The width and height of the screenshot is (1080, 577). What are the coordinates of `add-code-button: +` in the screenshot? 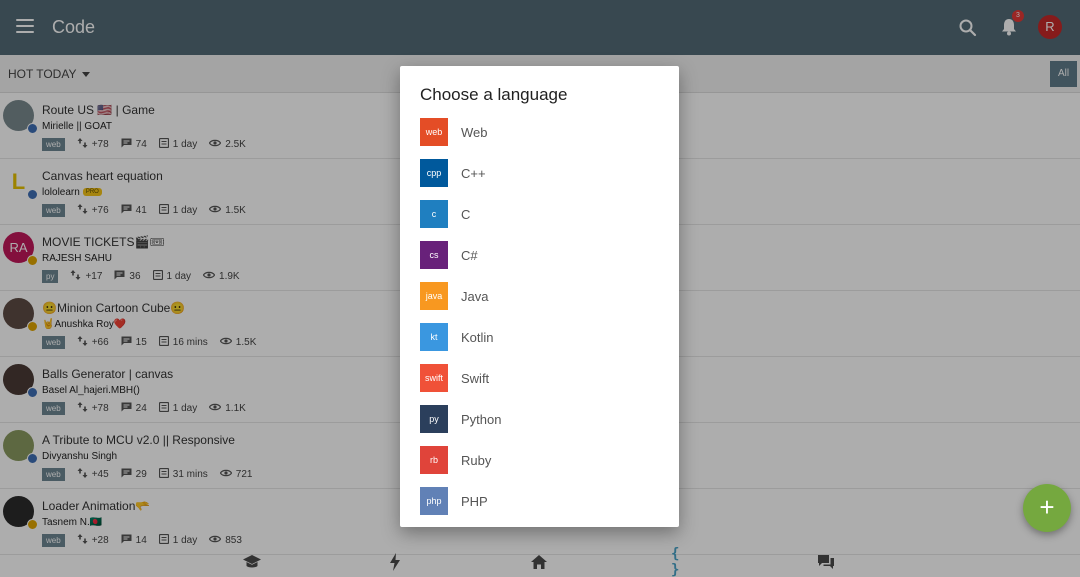 It's located at (1047, 508).